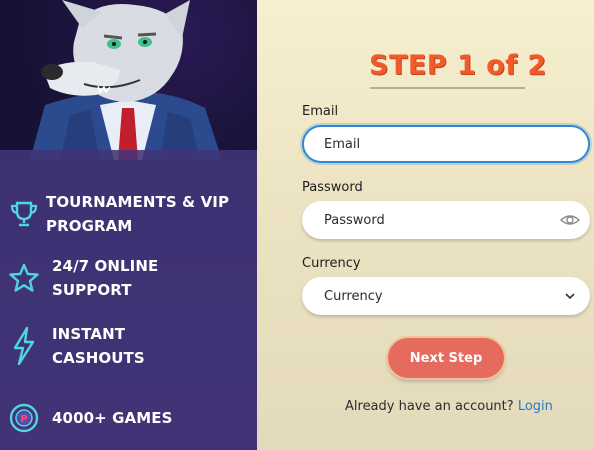 The height and width of the screenshot is (450, 594). I want to click on feature-line: 4000+ GAMES, so click(112, 418).